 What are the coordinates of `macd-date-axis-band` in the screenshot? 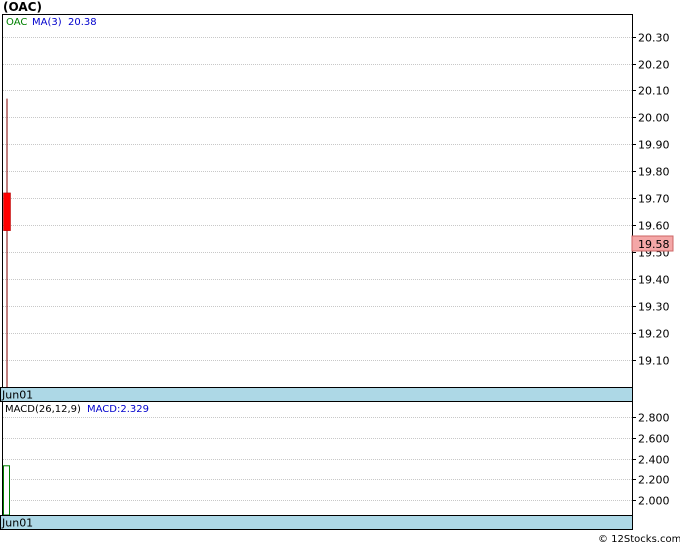 It's located at (316, 522).